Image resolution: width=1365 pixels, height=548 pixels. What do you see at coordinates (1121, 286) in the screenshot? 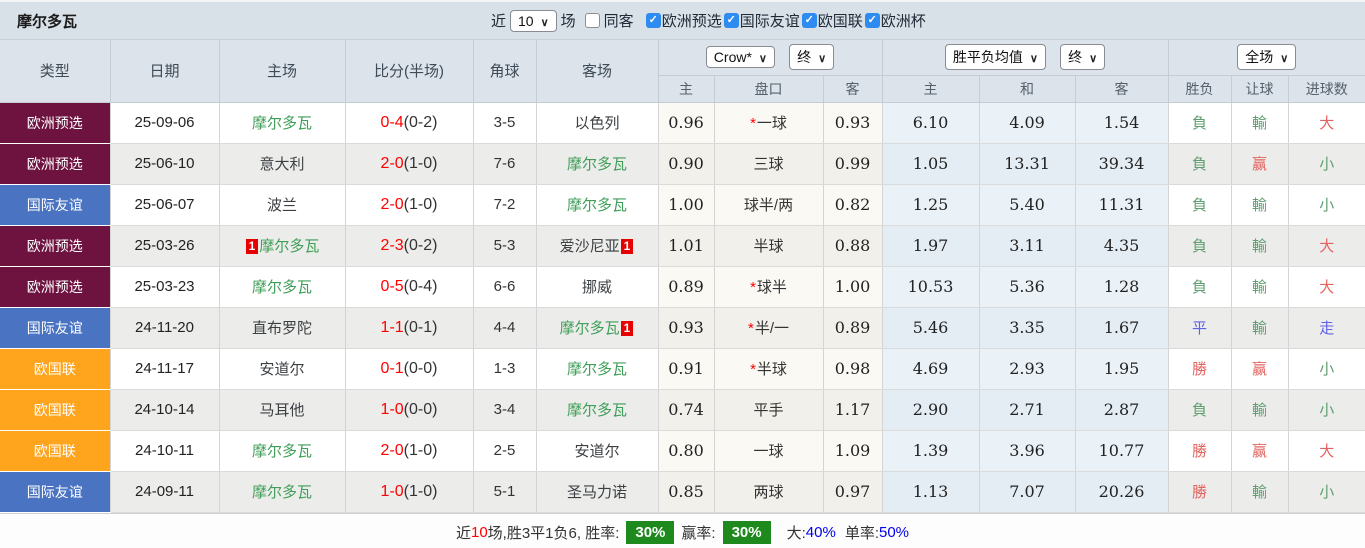
I see `avg-away-value: 1.28` at bounding box center [1121, 286].